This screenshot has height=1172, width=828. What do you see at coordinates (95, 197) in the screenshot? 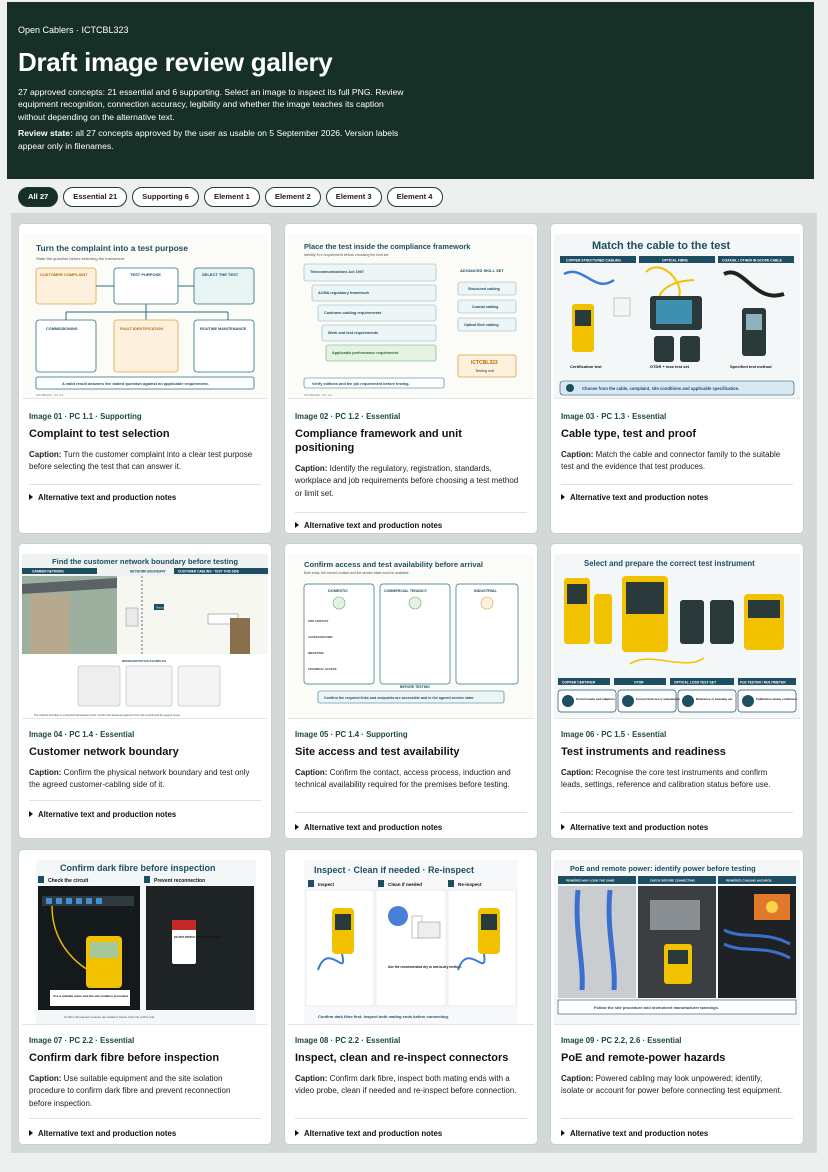
I see `filter-essential: Essential 21` at bounding box center [95, 197].